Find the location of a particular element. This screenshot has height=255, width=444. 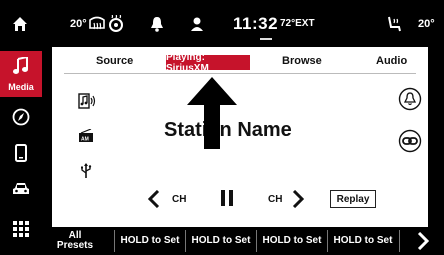

clock-indicator is located at coordinates (266, 39).